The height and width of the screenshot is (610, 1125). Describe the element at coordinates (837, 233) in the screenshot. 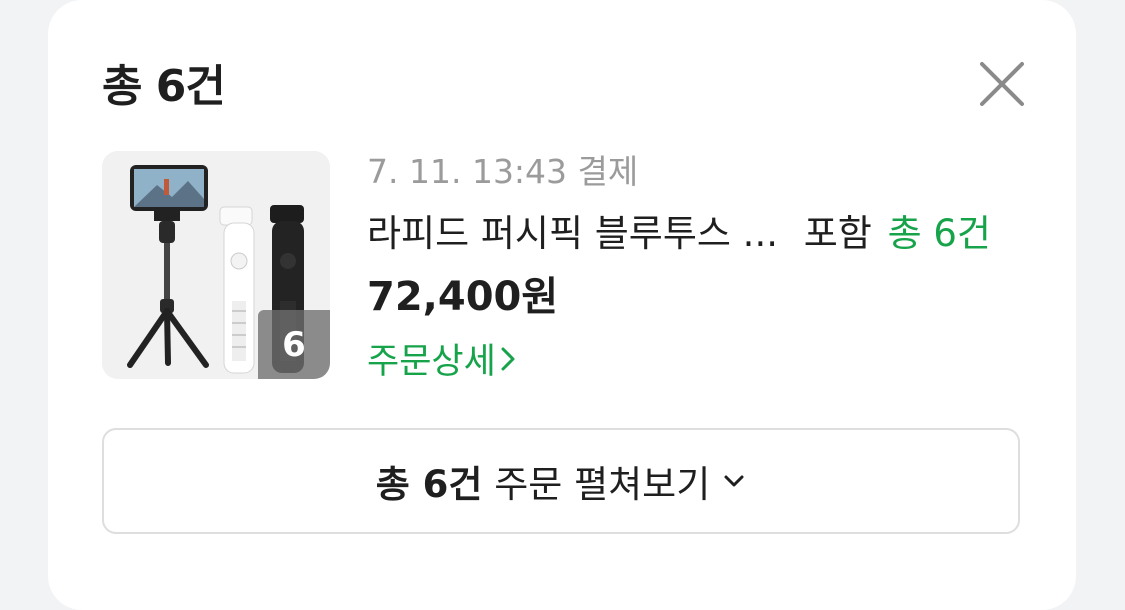

I see `include-label: 포함` at that location.